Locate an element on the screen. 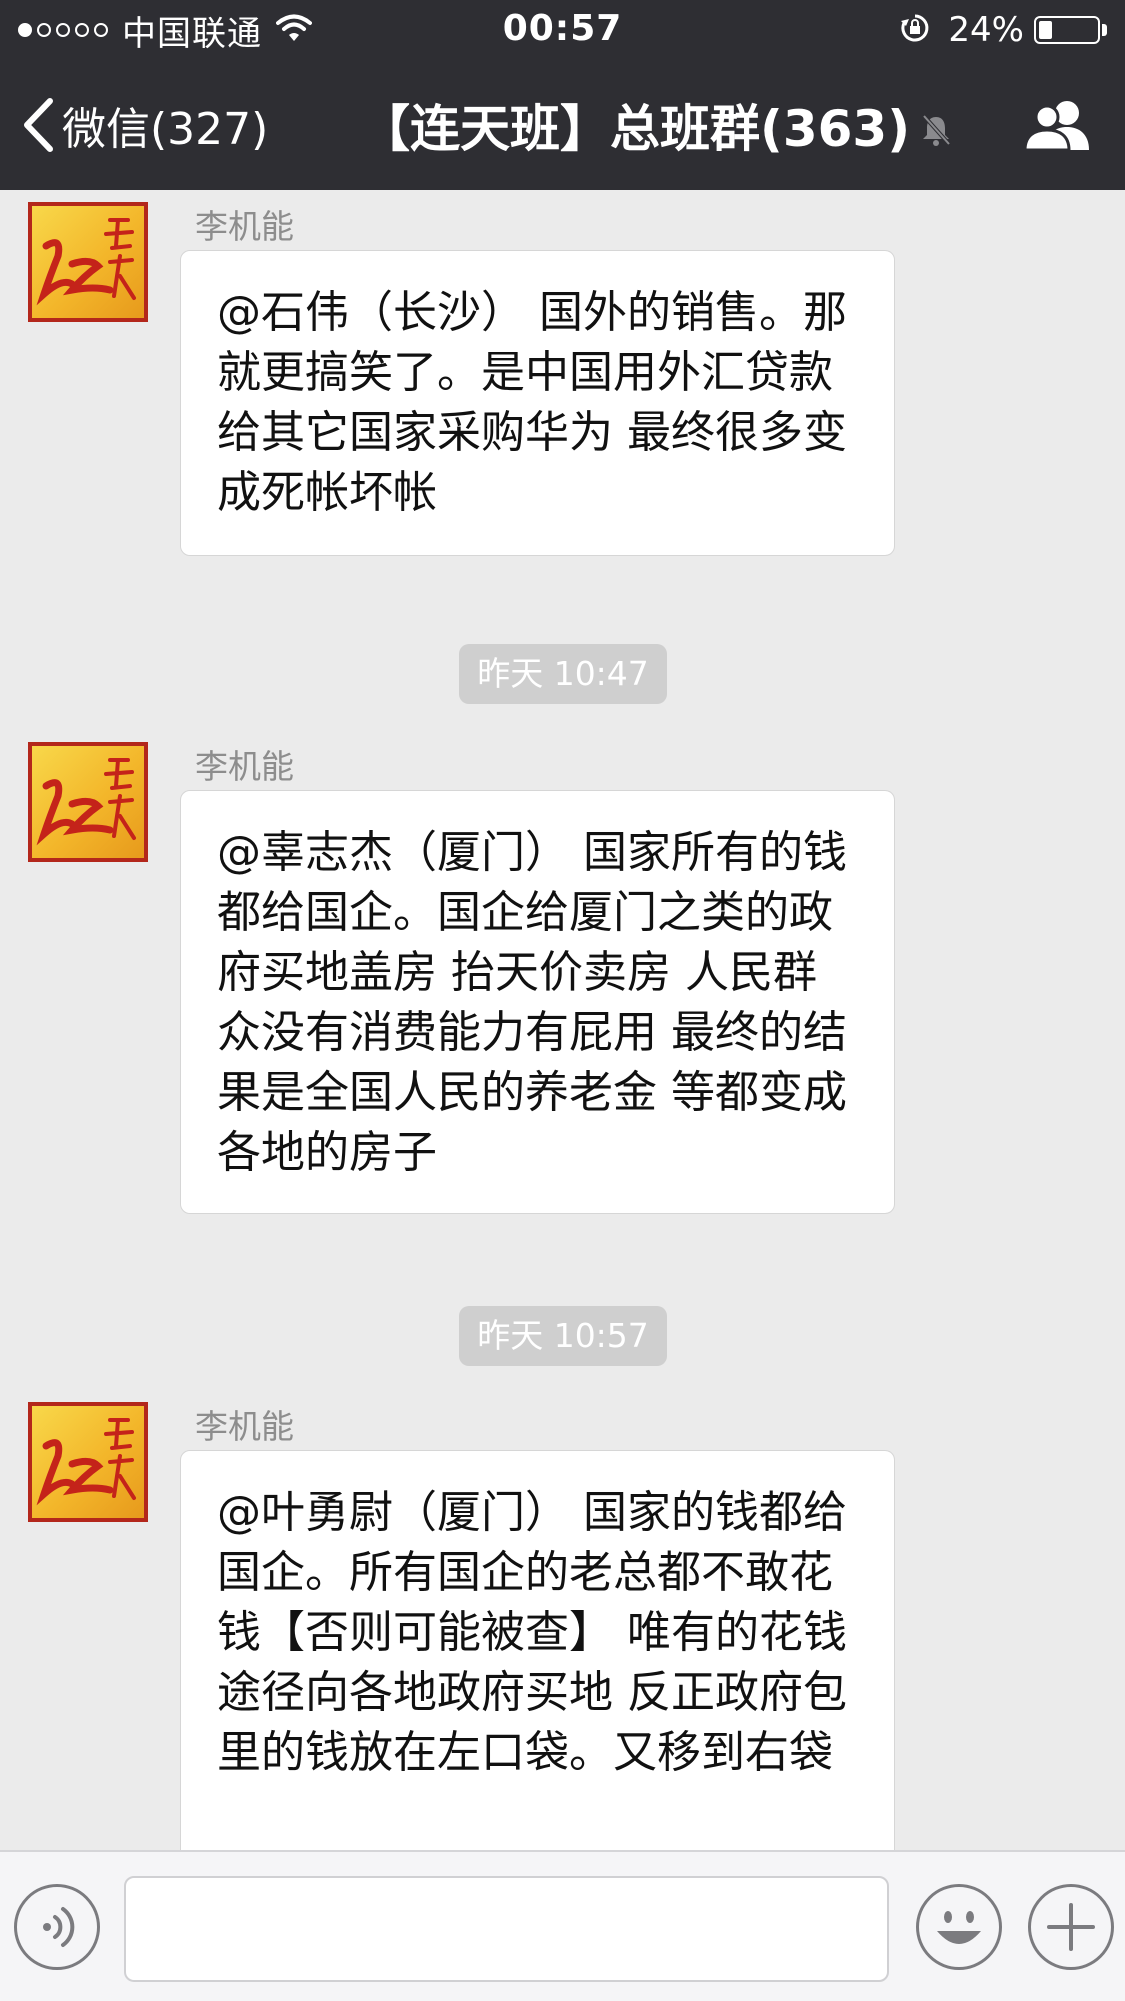  group-members-icon is located at coordinates (1058, 127).